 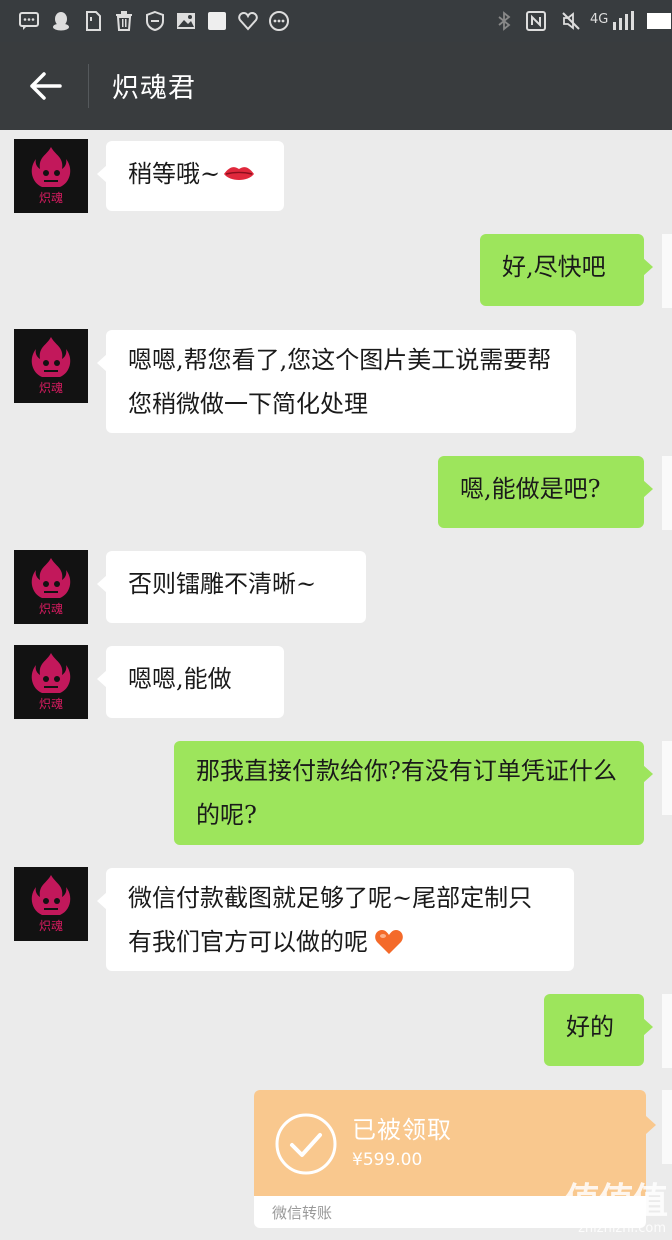 I want to click on watermark-logo: 值值值, so click(x=615, y=1201).